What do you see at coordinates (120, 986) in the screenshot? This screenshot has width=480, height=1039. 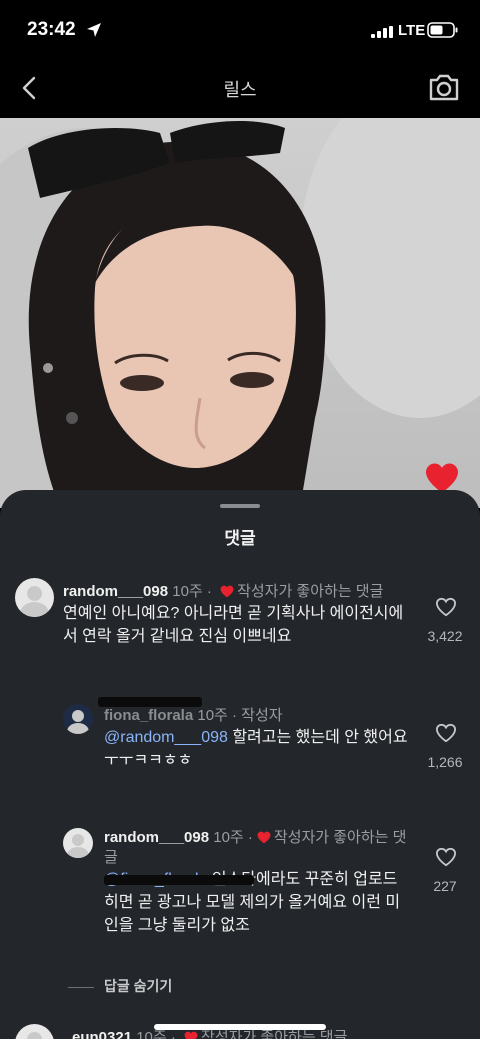 I see `hide-replies-button: 답글 숨기기` at bounding box center [120, 986].